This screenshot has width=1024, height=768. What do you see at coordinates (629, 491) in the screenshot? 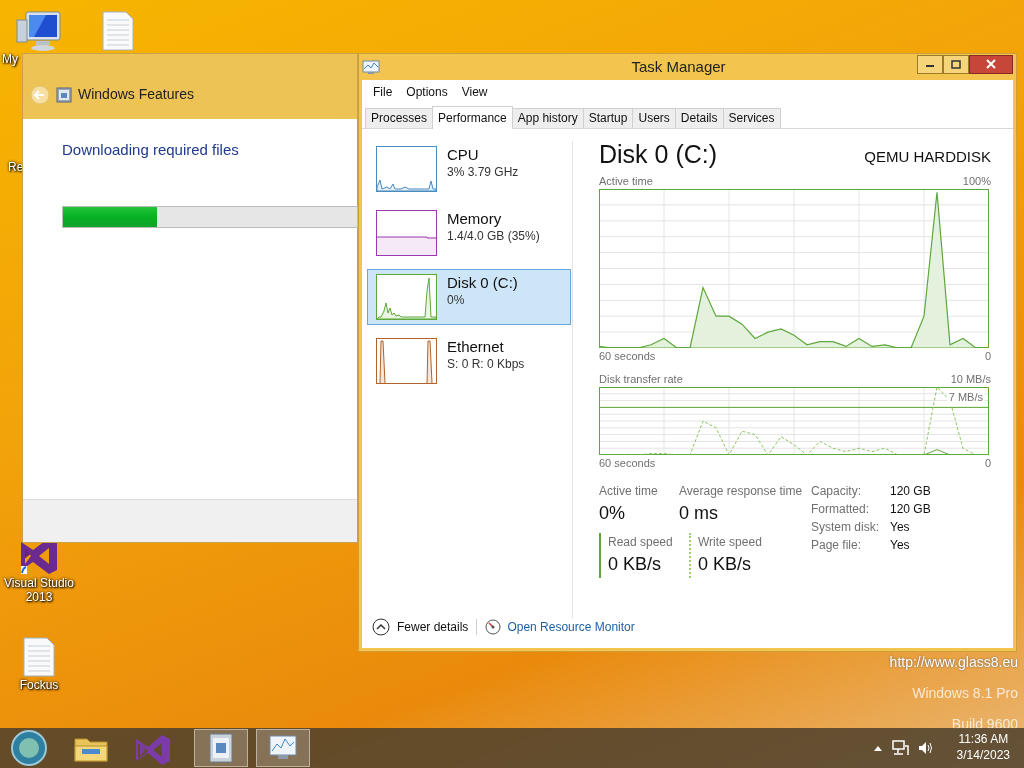
I see `stat-label: Active time` at bounding box center [629, 491].